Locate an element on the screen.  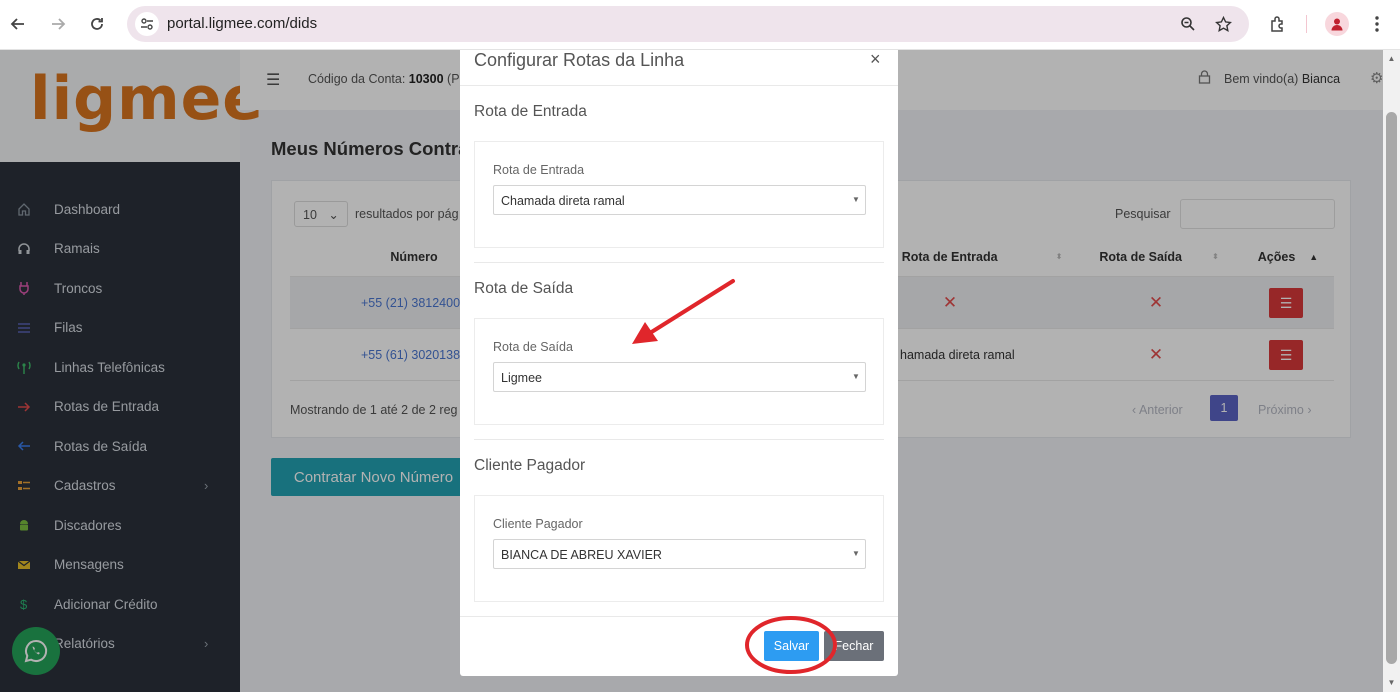
profile-avatar-icon is located at coordinates (1337, 24).